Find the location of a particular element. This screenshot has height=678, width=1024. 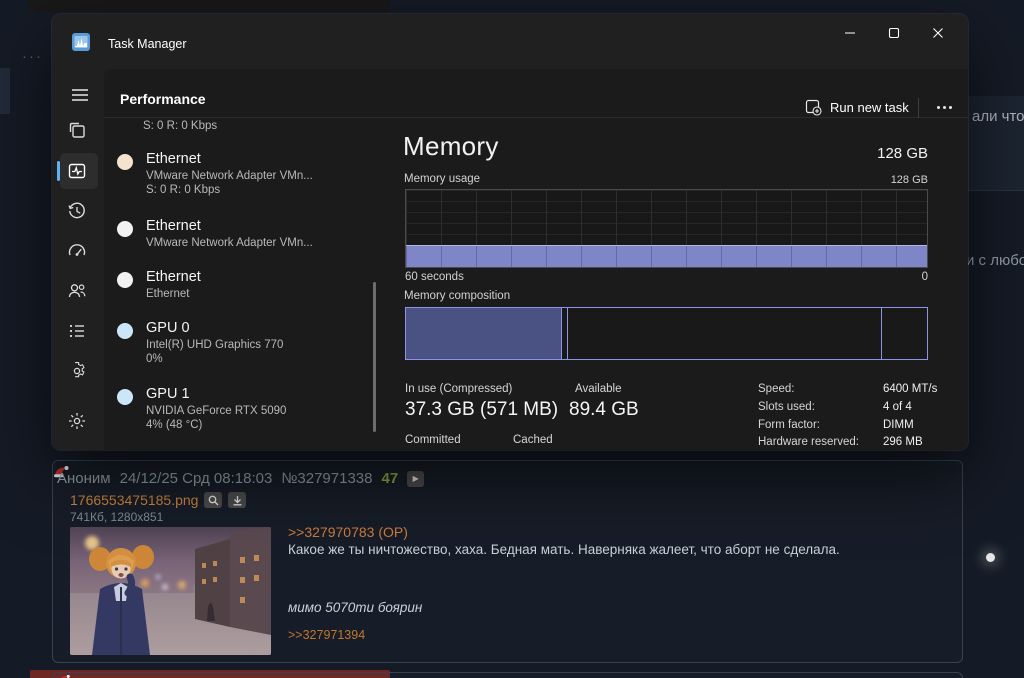

sidebar-item-settings is located at coordinates (77, 421).